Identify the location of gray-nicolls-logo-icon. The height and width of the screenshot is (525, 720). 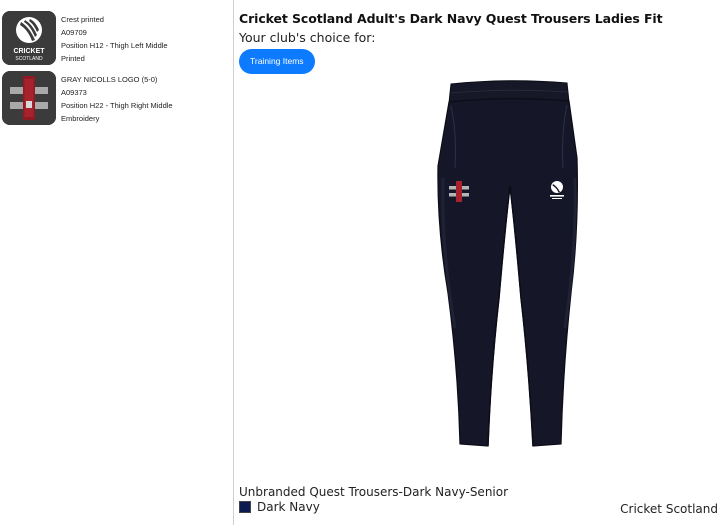
(29, 98).